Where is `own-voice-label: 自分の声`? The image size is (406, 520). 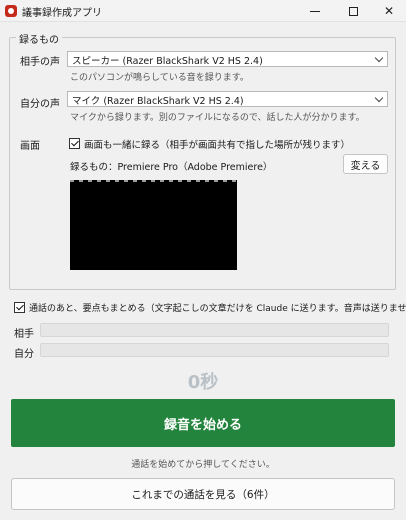
own-voice-label: 自分の声 is located at coordinates (40, 104).